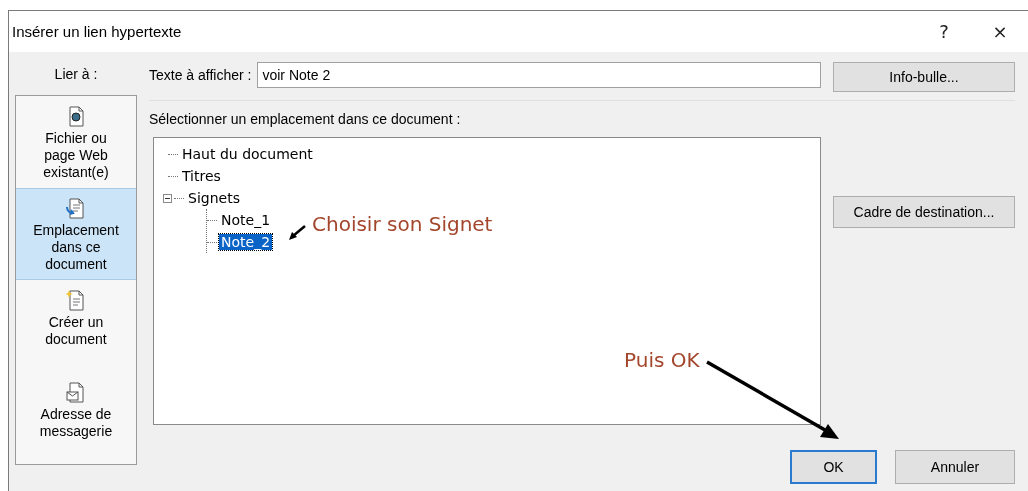  Describe the element at coordinates (246, 220) in the screenshot. I see `tree-item: Note_1` at that location.